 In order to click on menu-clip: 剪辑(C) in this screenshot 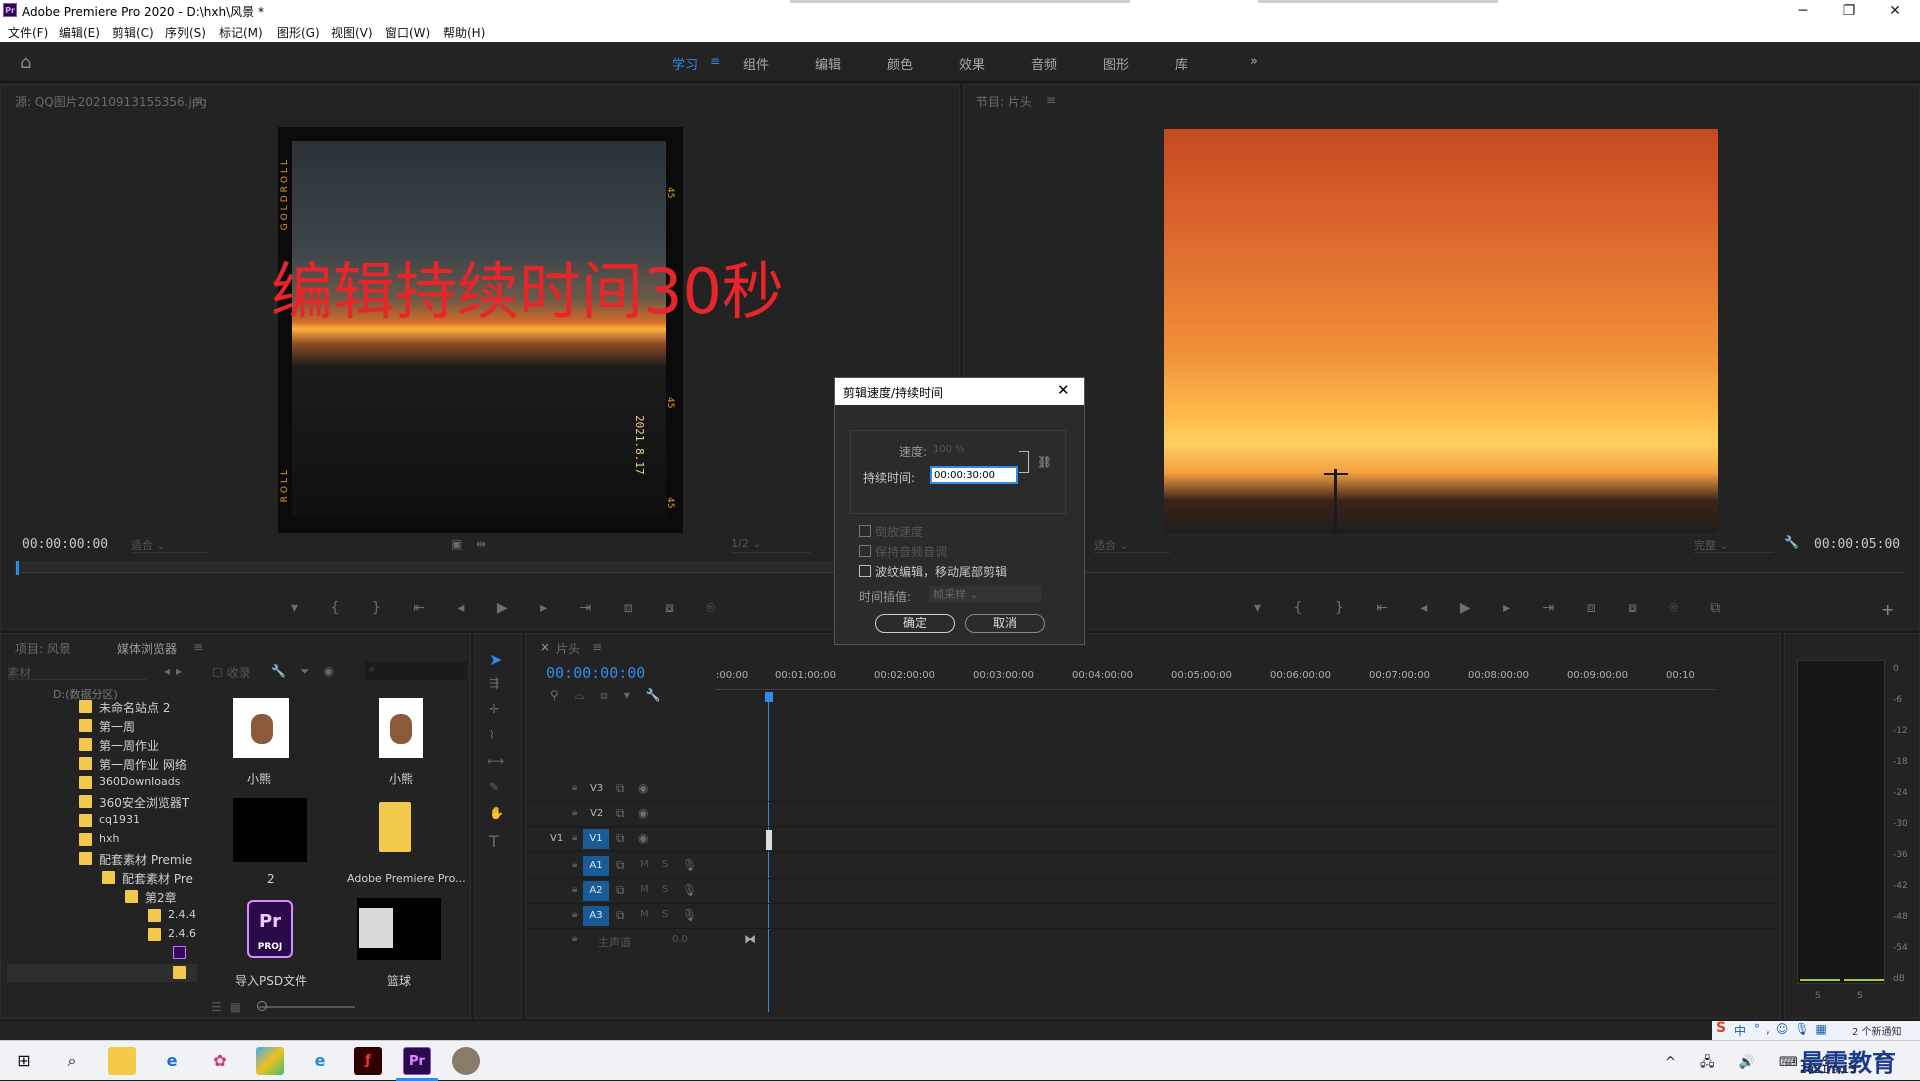, I will do `click(133, 32)`.